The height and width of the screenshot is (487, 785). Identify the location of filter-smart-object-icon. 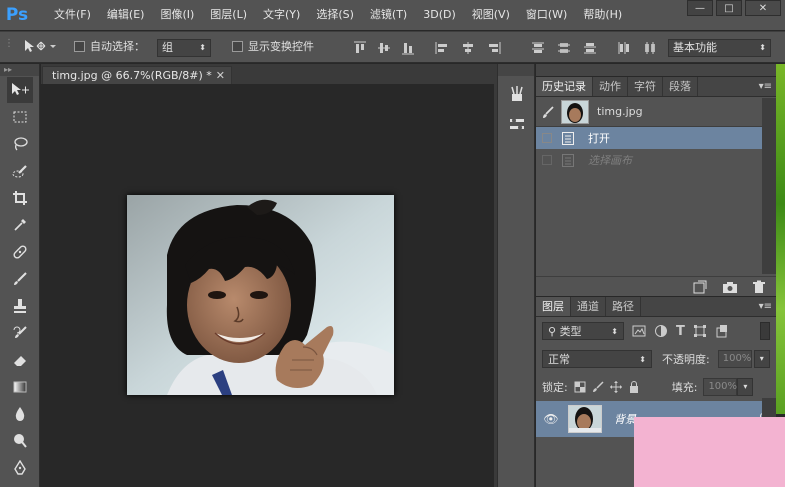
(722, 331).